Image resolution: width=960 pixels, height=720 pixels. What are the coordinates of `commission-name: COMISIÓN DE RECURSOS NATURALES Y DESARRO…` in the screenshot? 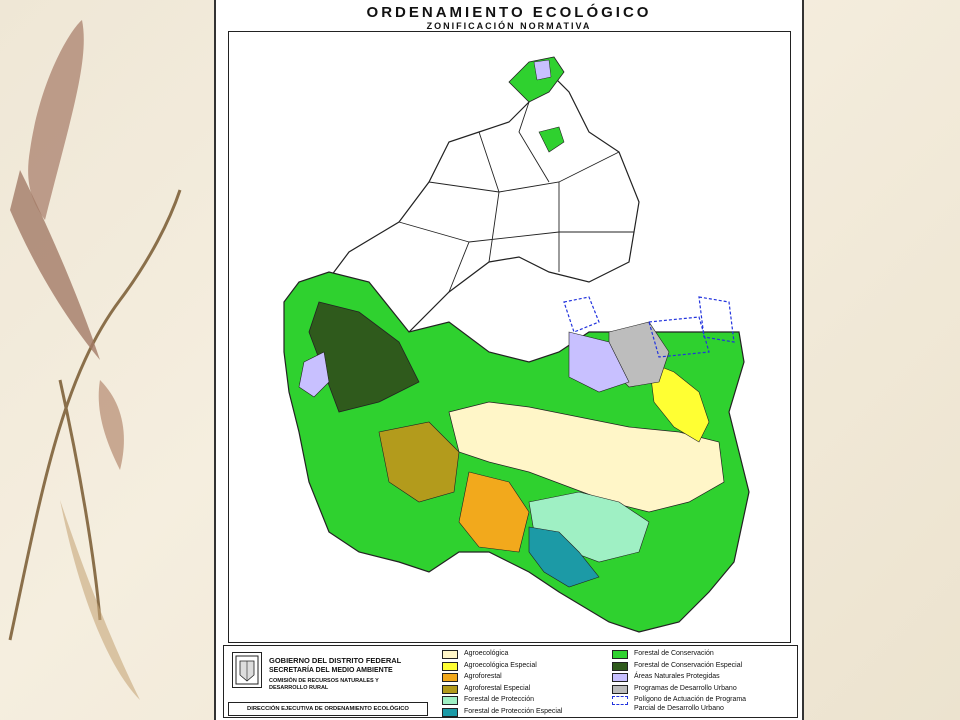 It's located at (324, 684).